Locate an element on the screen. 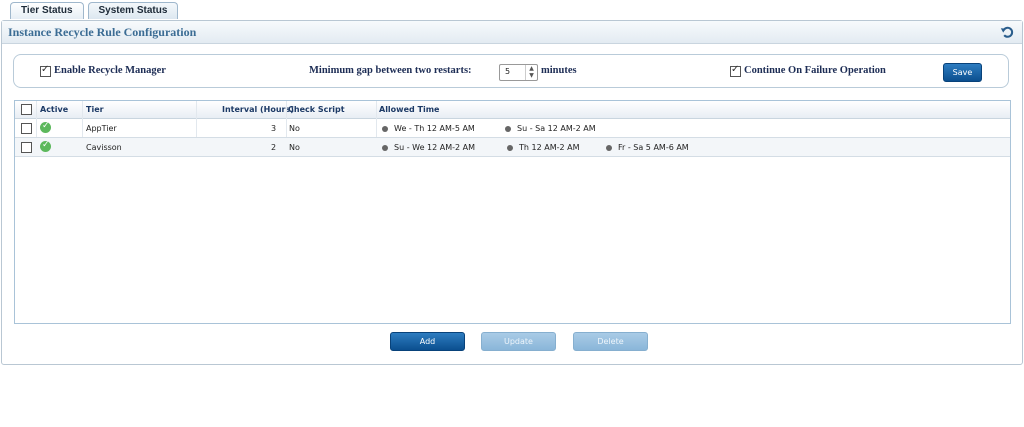 The image size is (1024, 427). spinner-arrows-icon: ▲ ▼ is located at coordinates (531, 72).